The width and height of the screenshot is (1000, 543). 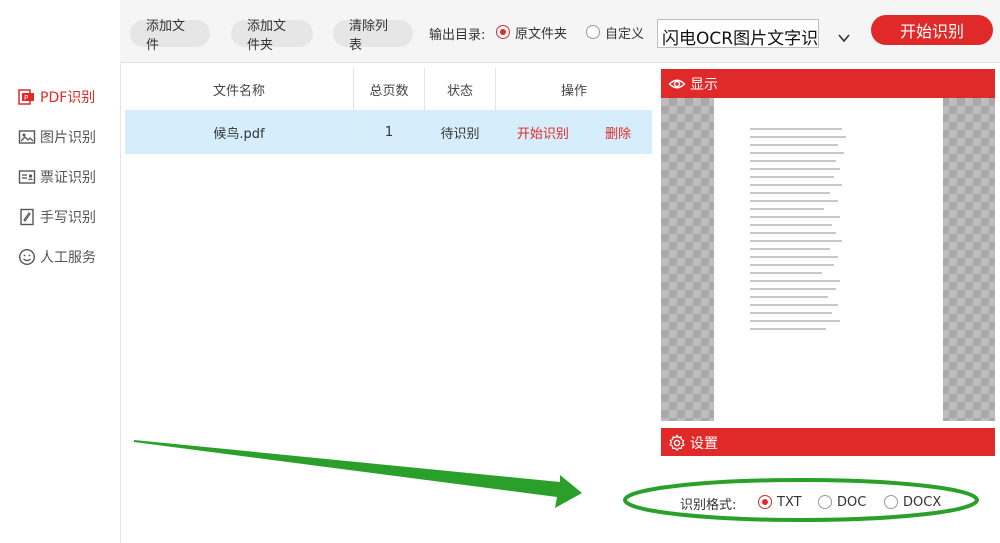 I want to click on column-header-actions: 操作, so click(x=573, y=91).